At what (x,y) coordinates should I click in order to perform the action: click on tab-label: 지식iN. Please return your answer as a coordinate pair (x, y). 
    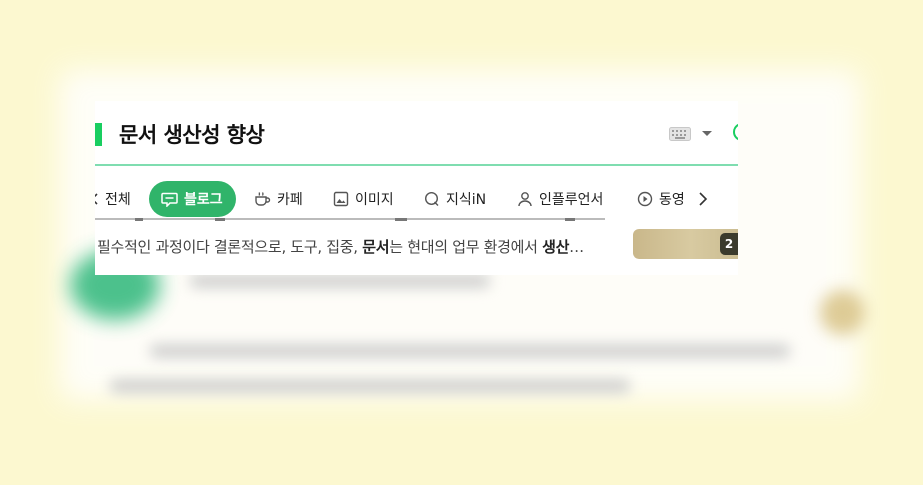
    Looking at the image, I should click on (466, 200).